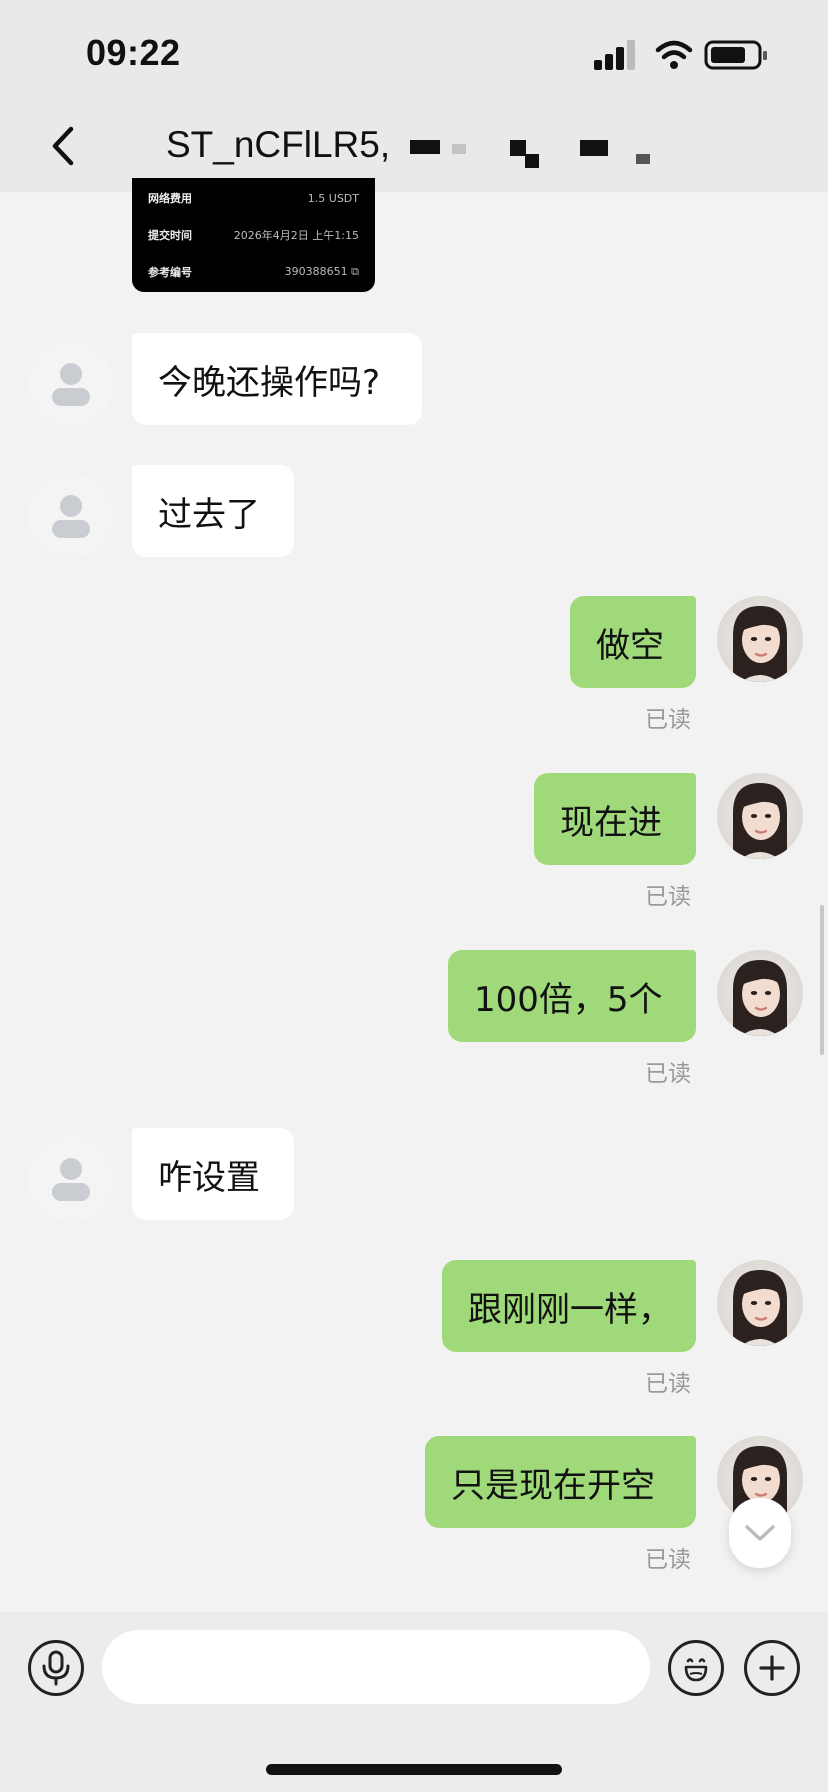 The width and height of the screenshot is (828, 1792). What do you see at coordinates (213, 511) in the screenshot?
I see `message-bubble: 过去了` at bounding box center [213, 511].